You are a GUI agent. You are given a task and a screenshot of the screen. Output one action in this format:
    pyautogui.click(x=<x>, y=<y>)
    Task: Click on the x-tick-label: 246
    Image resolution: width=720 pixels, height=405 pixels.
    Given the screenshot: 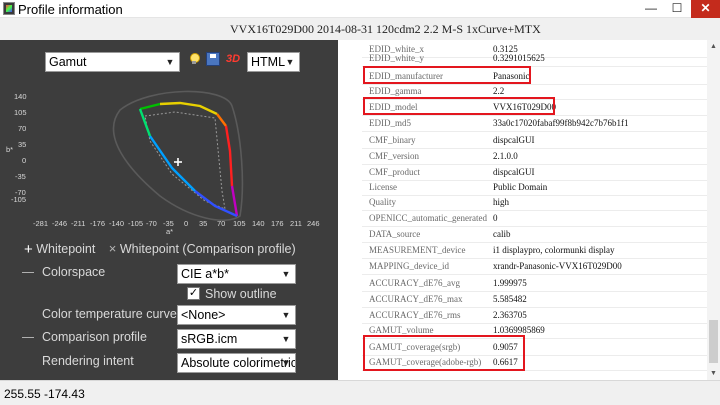 What is the action you would take?
    pyautogui.click(x=313, y=223)
    